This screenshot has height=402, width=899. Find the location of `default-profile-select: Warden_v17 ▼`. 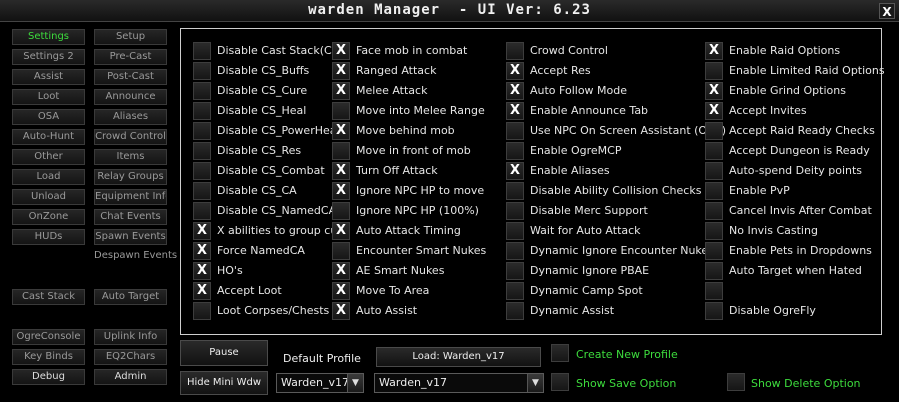

default-profile-select: Warden_v17 ▼ is located at coordinates (320, 383).